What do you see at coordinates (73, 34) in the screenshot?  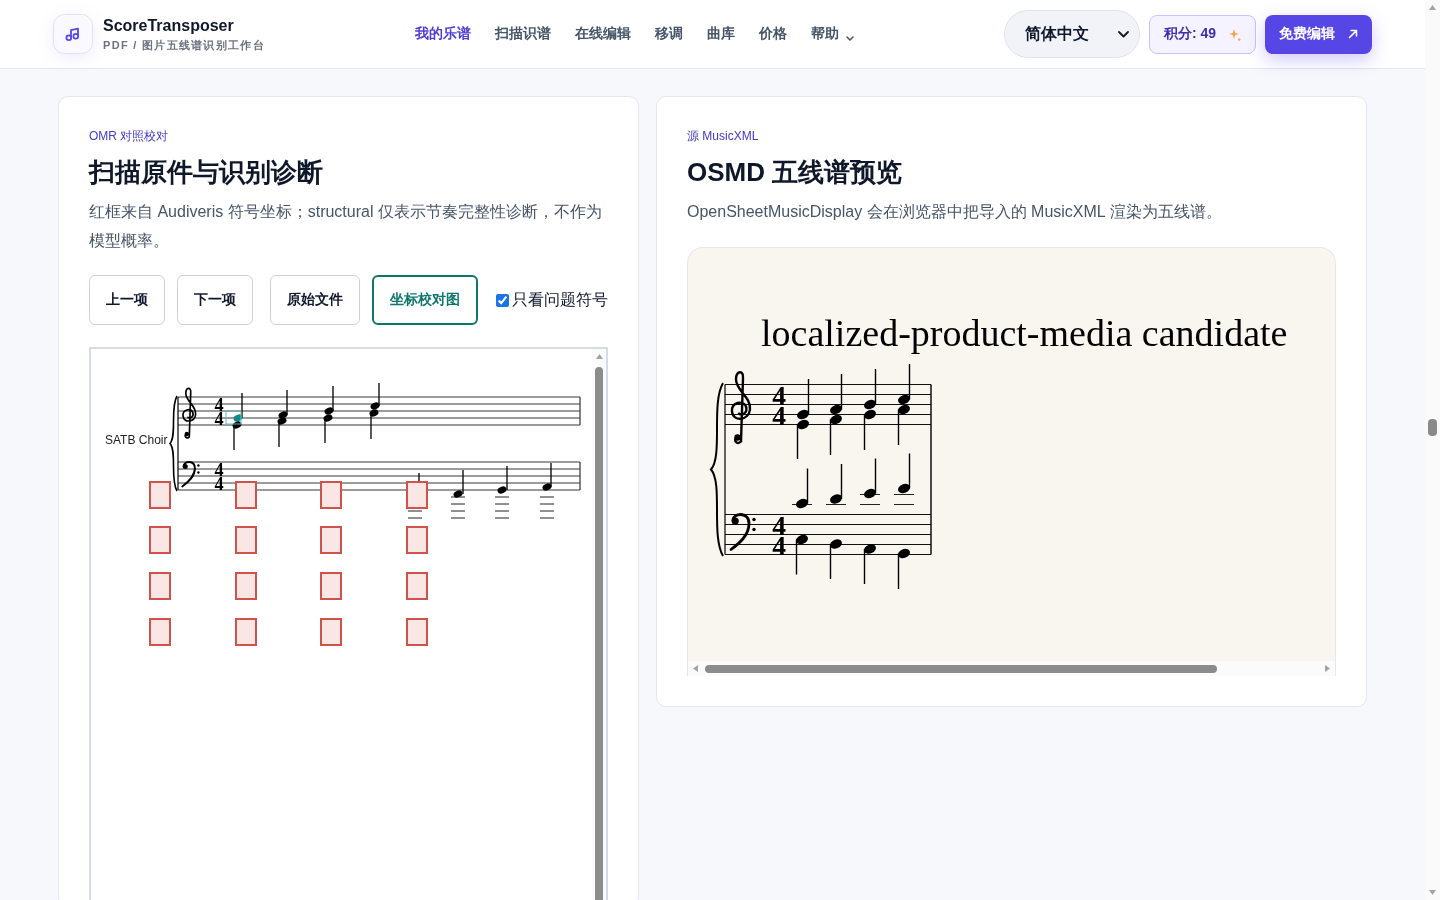 I see `music-notes-icon` at bounding box center [73, 34].